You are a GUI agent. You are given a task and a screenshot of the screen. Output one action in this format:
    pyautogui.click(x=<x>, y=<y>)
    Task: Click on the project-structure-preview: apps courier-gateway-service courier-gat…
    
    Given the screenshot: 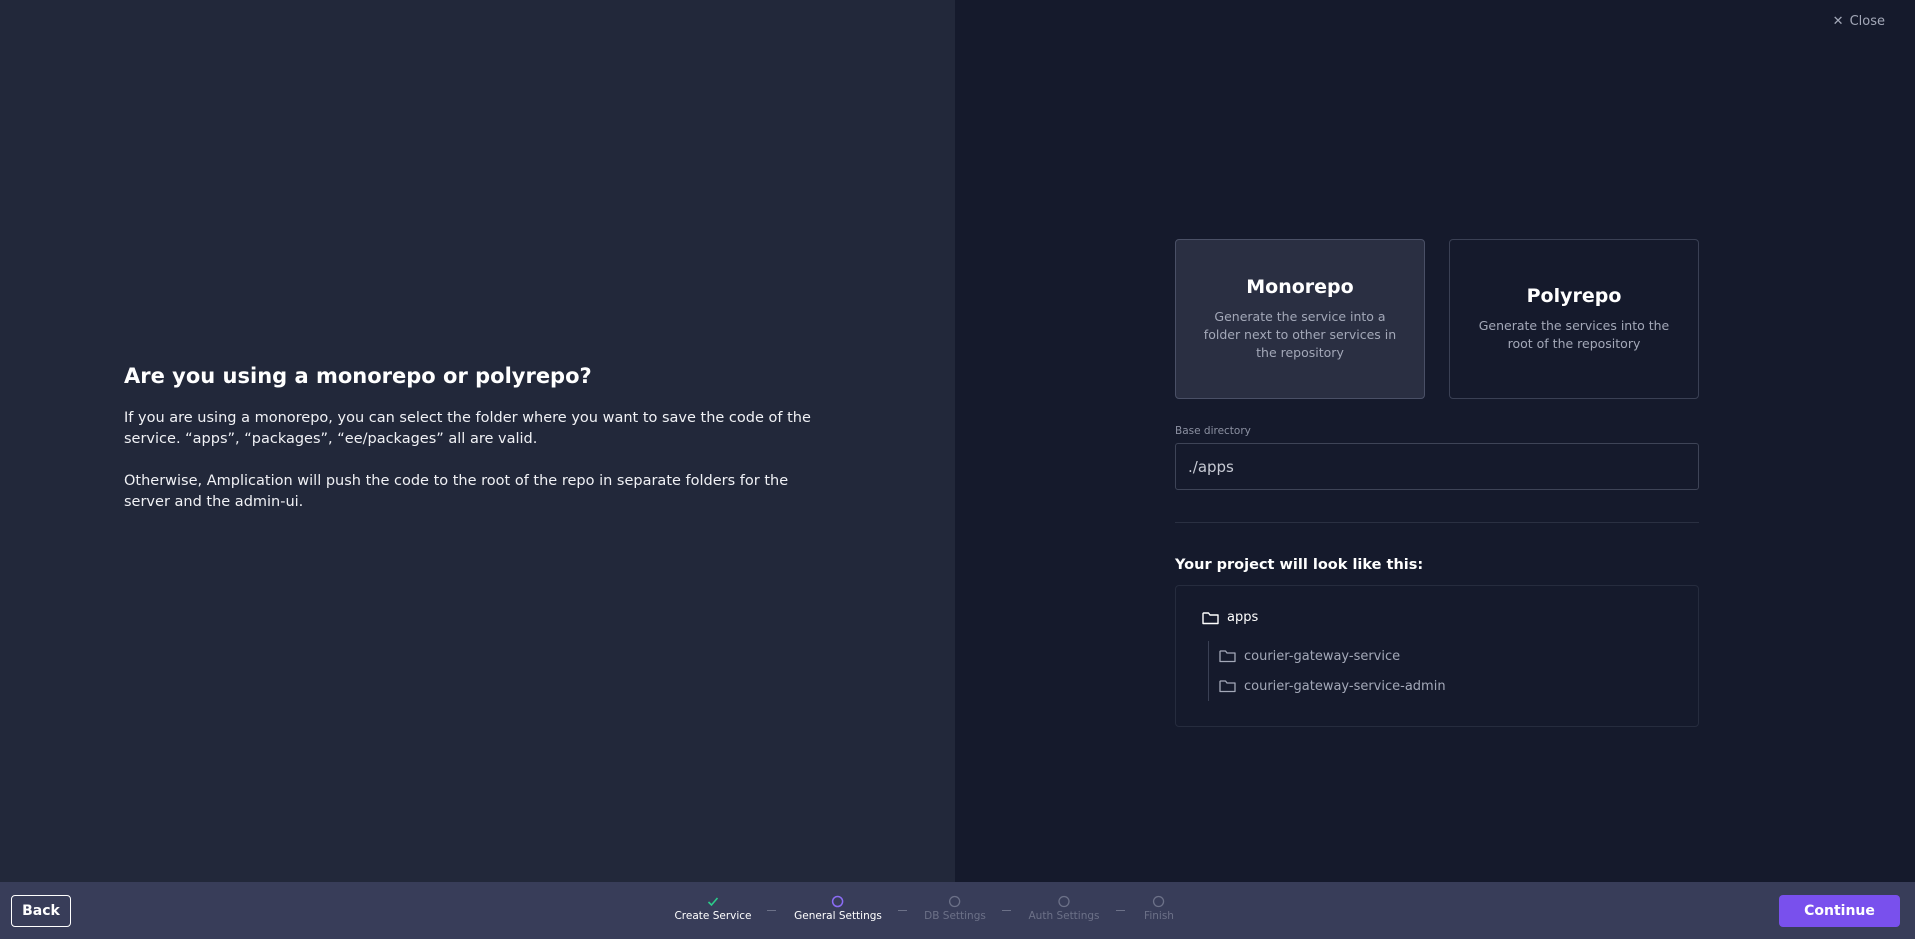 What is the action you would take?
    pyautogui.click(x=1437, y=656)
    